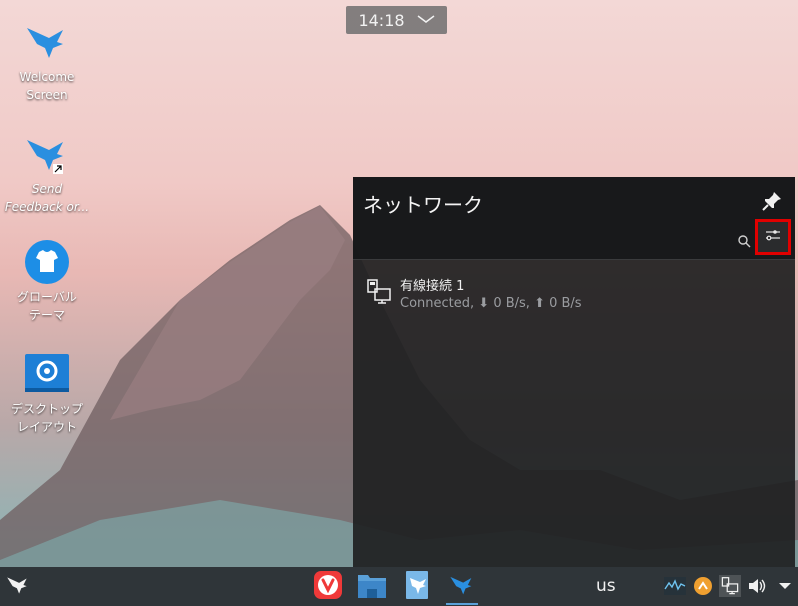  What do you see at coordinates (509, 303) in the screenshot?
I see `download-rate: 0 B/s` at bounding box center [509, 303].